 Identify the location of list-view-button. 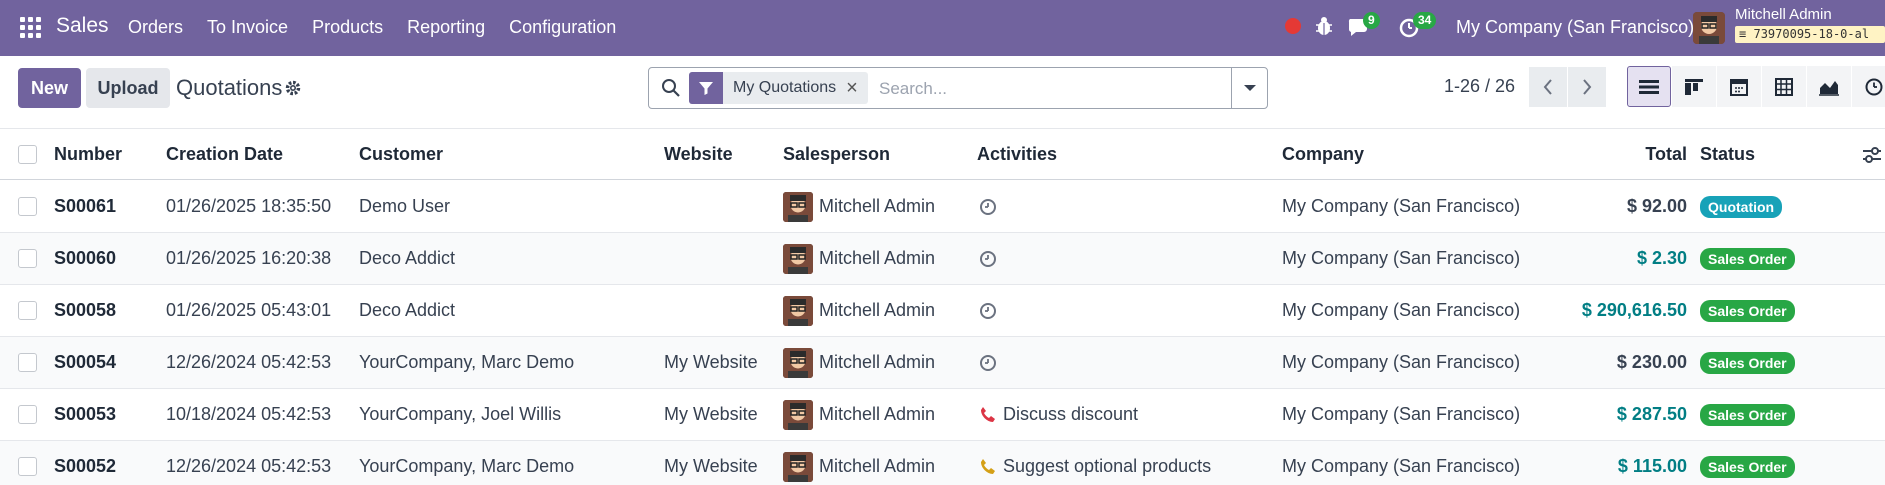
(1649, 86).